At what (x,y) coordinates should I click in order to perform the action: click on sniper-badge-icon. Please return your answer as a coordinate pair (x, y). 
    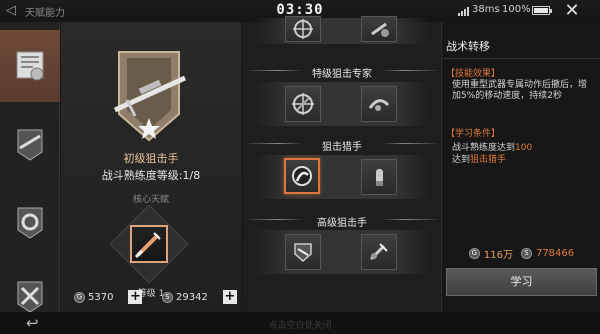
    Looking at the image, I should click on (30, 145).